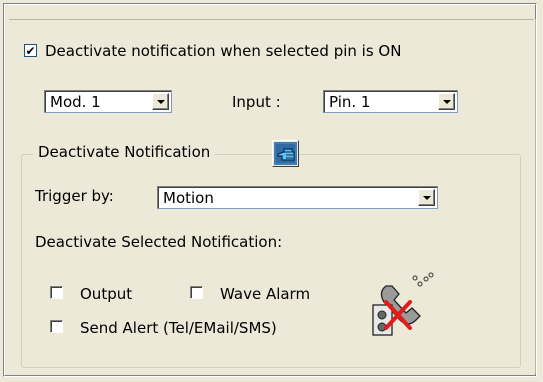 This screenshot has height=382, width=543. Describe the element at coordinates (446, 101) in the screenshot. I see `pin-dropdown-button` at that location.